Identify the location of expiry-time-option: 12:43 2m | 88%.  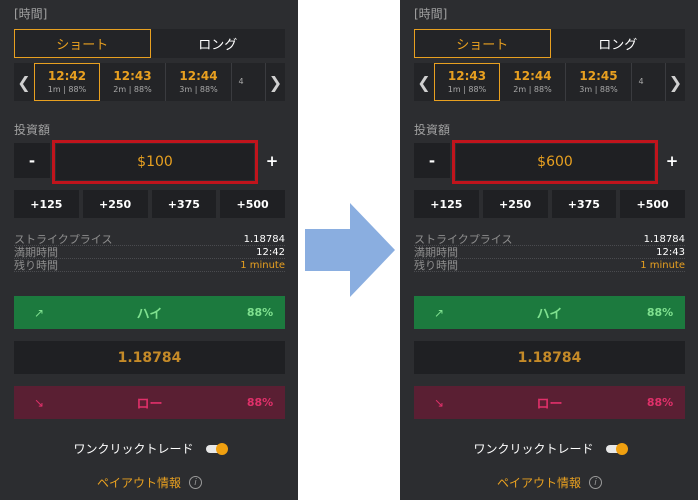
(133, 82).